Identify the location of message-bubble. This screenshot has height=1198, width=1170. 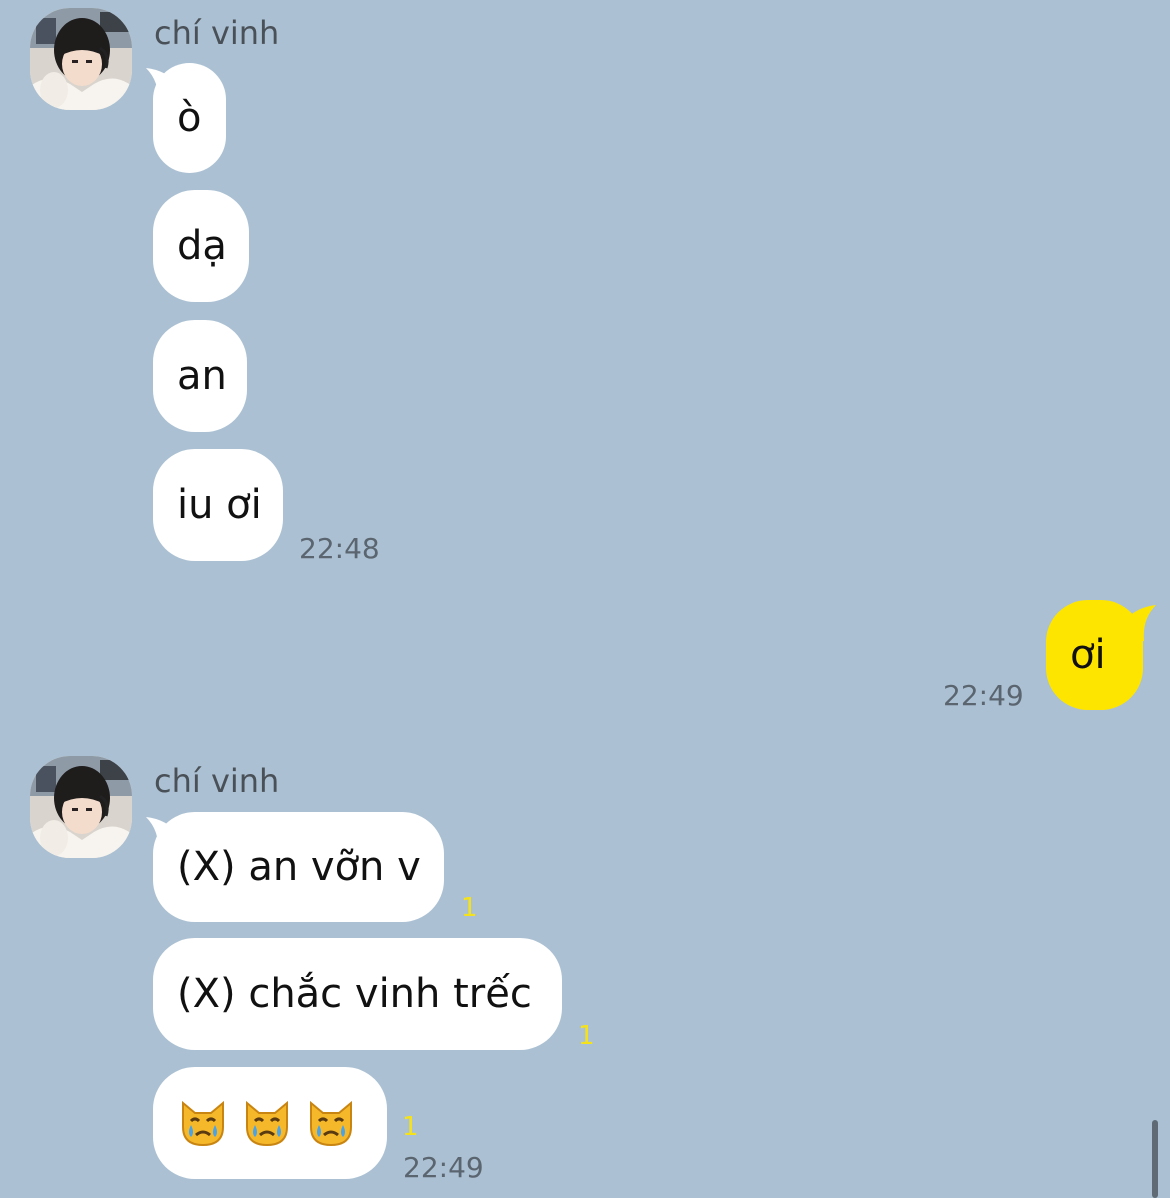
(270, 1123).